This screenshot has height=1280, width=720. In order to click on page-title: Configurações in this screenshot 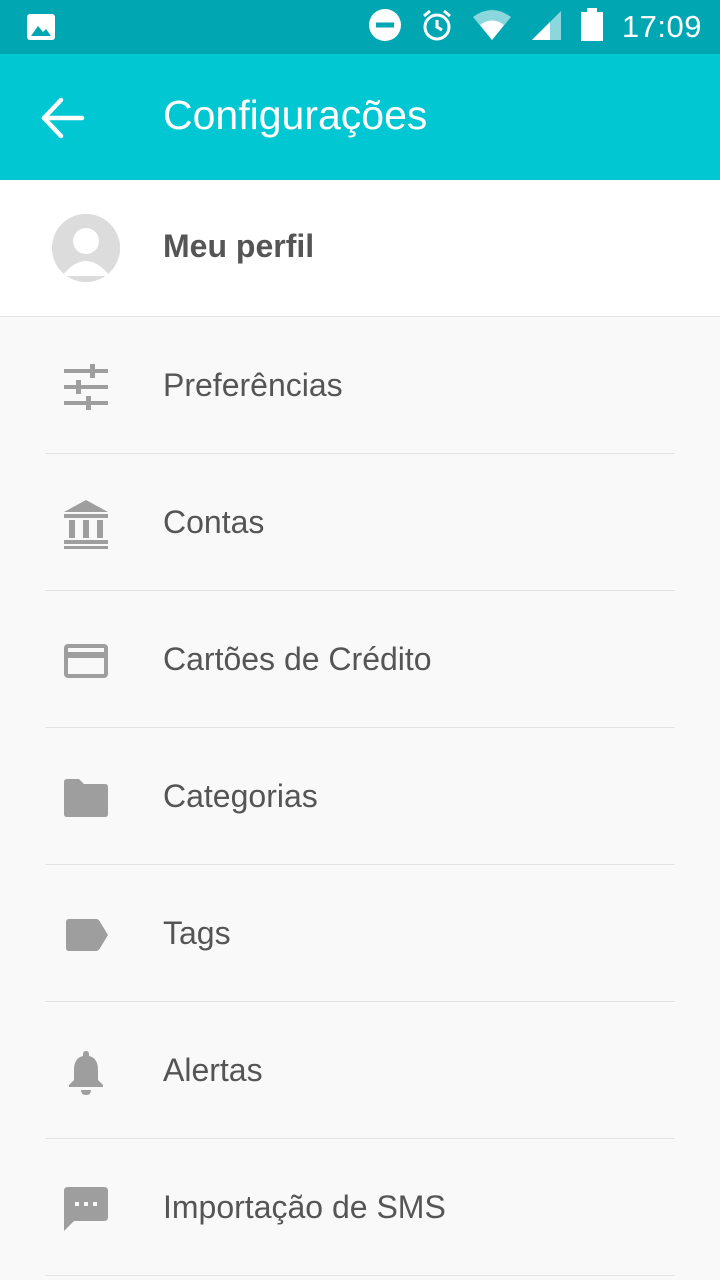, I will do `click(295, 115)`.